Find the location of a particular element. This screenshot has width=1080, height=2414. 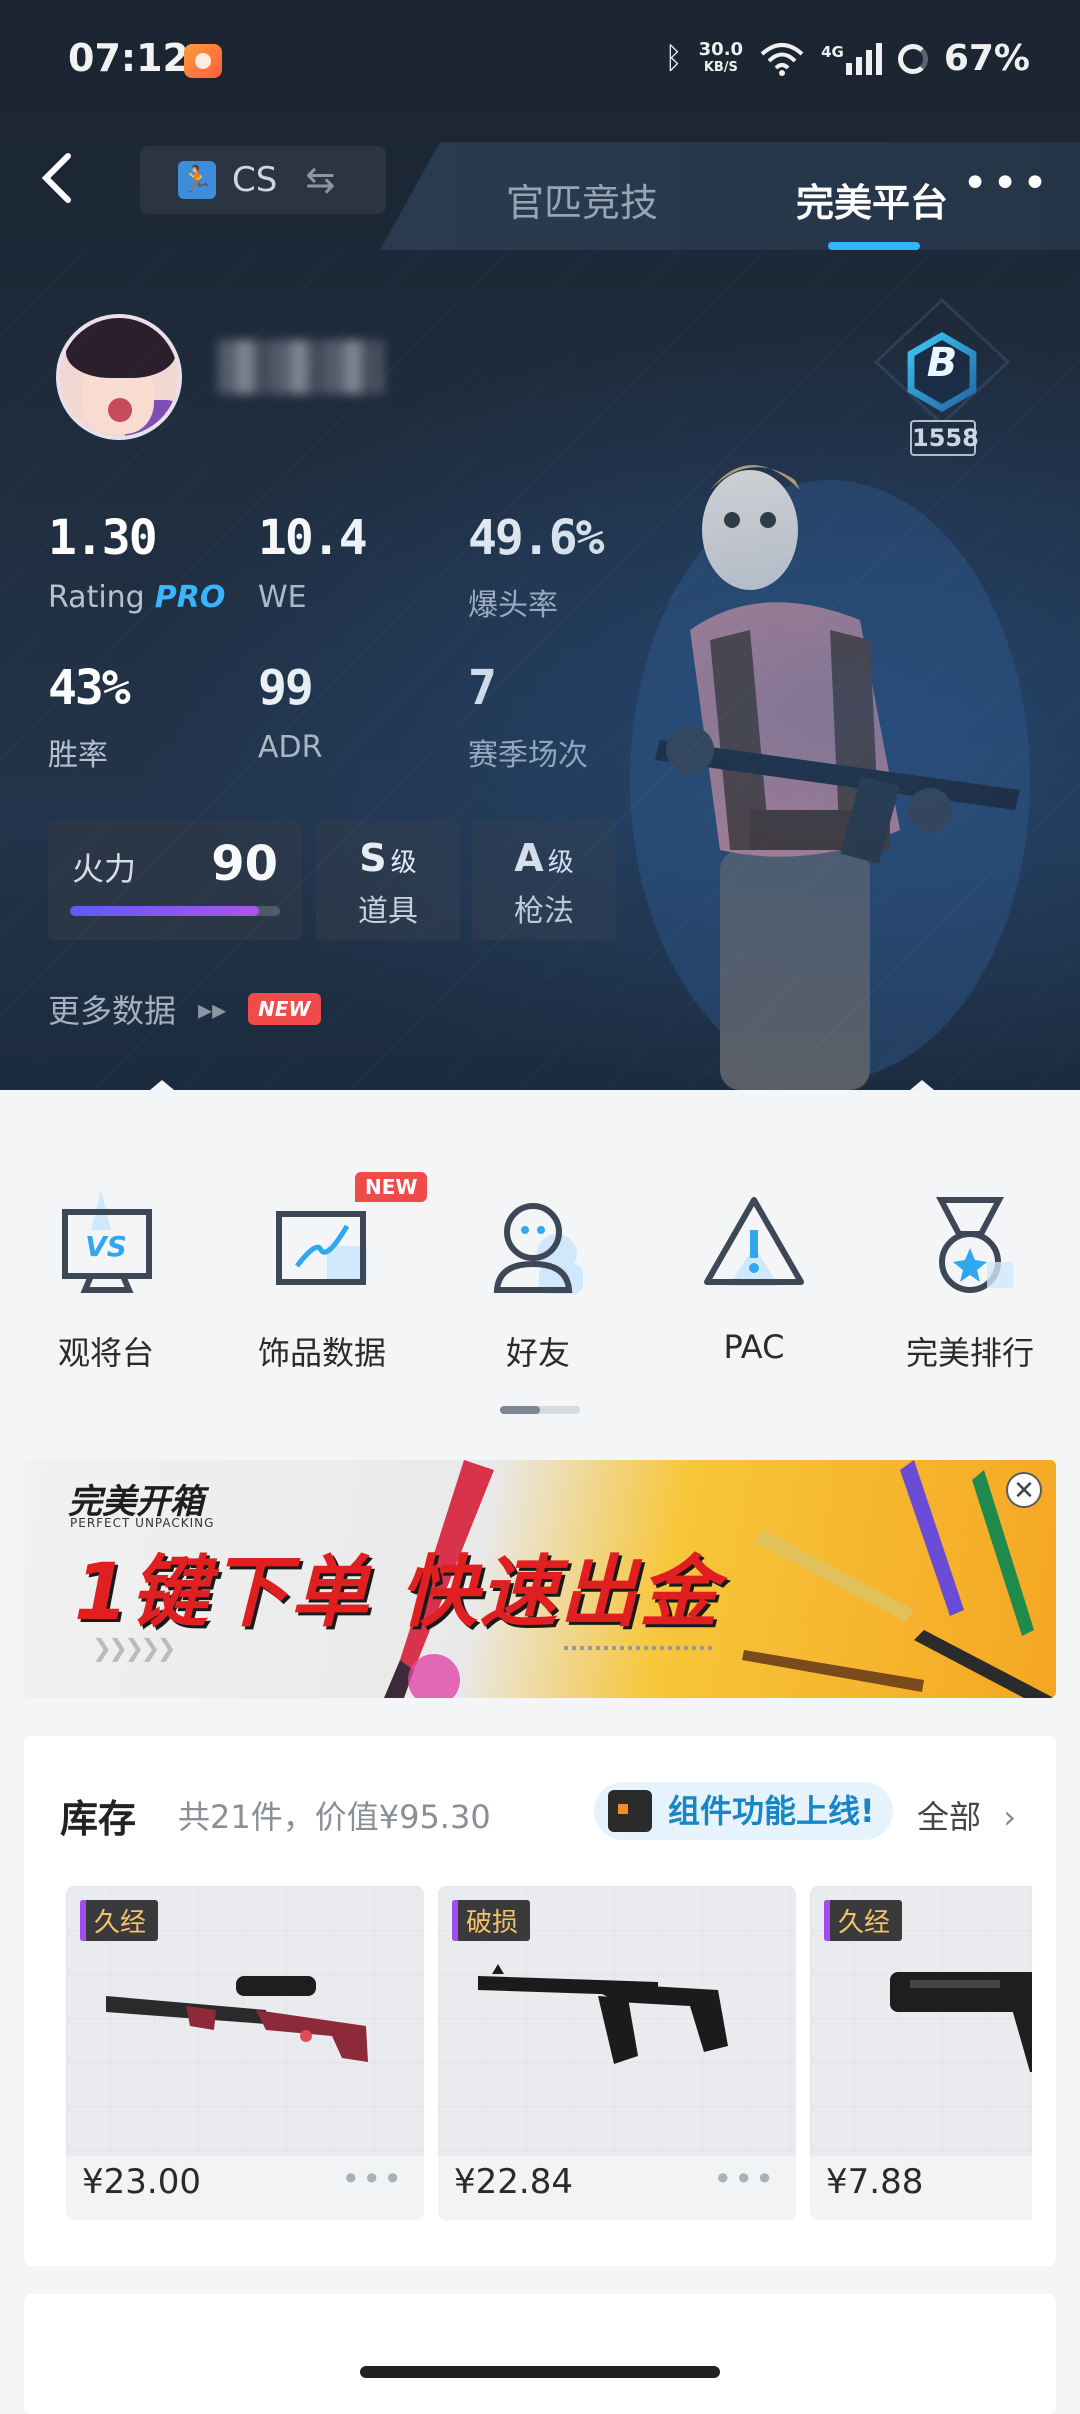

vs-monitor-icon: VS is located at coordinates (106, 1245).